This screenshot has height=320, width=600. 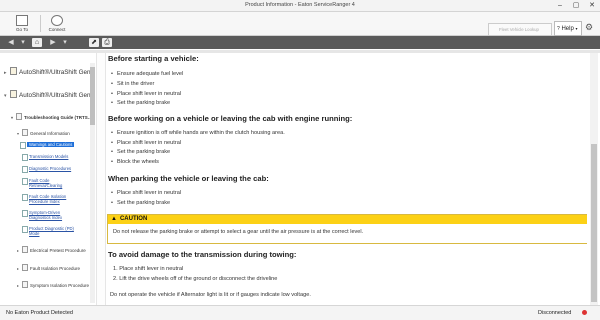 I want to click on help-label: Help, so click(x=567, y=29).